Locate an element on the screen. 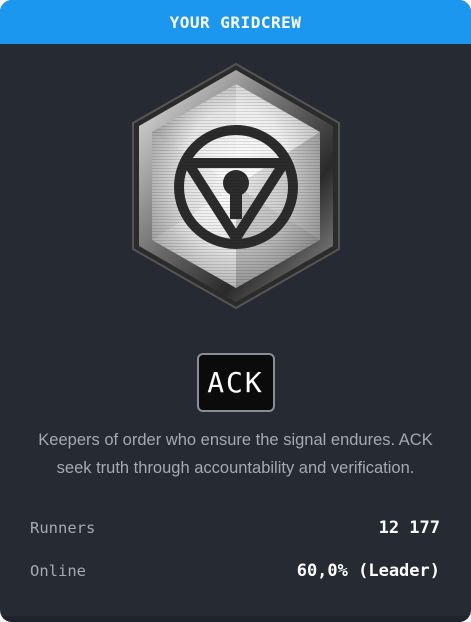  card-header: YOUR GRIDCREW is located at coordinates (235, 22).